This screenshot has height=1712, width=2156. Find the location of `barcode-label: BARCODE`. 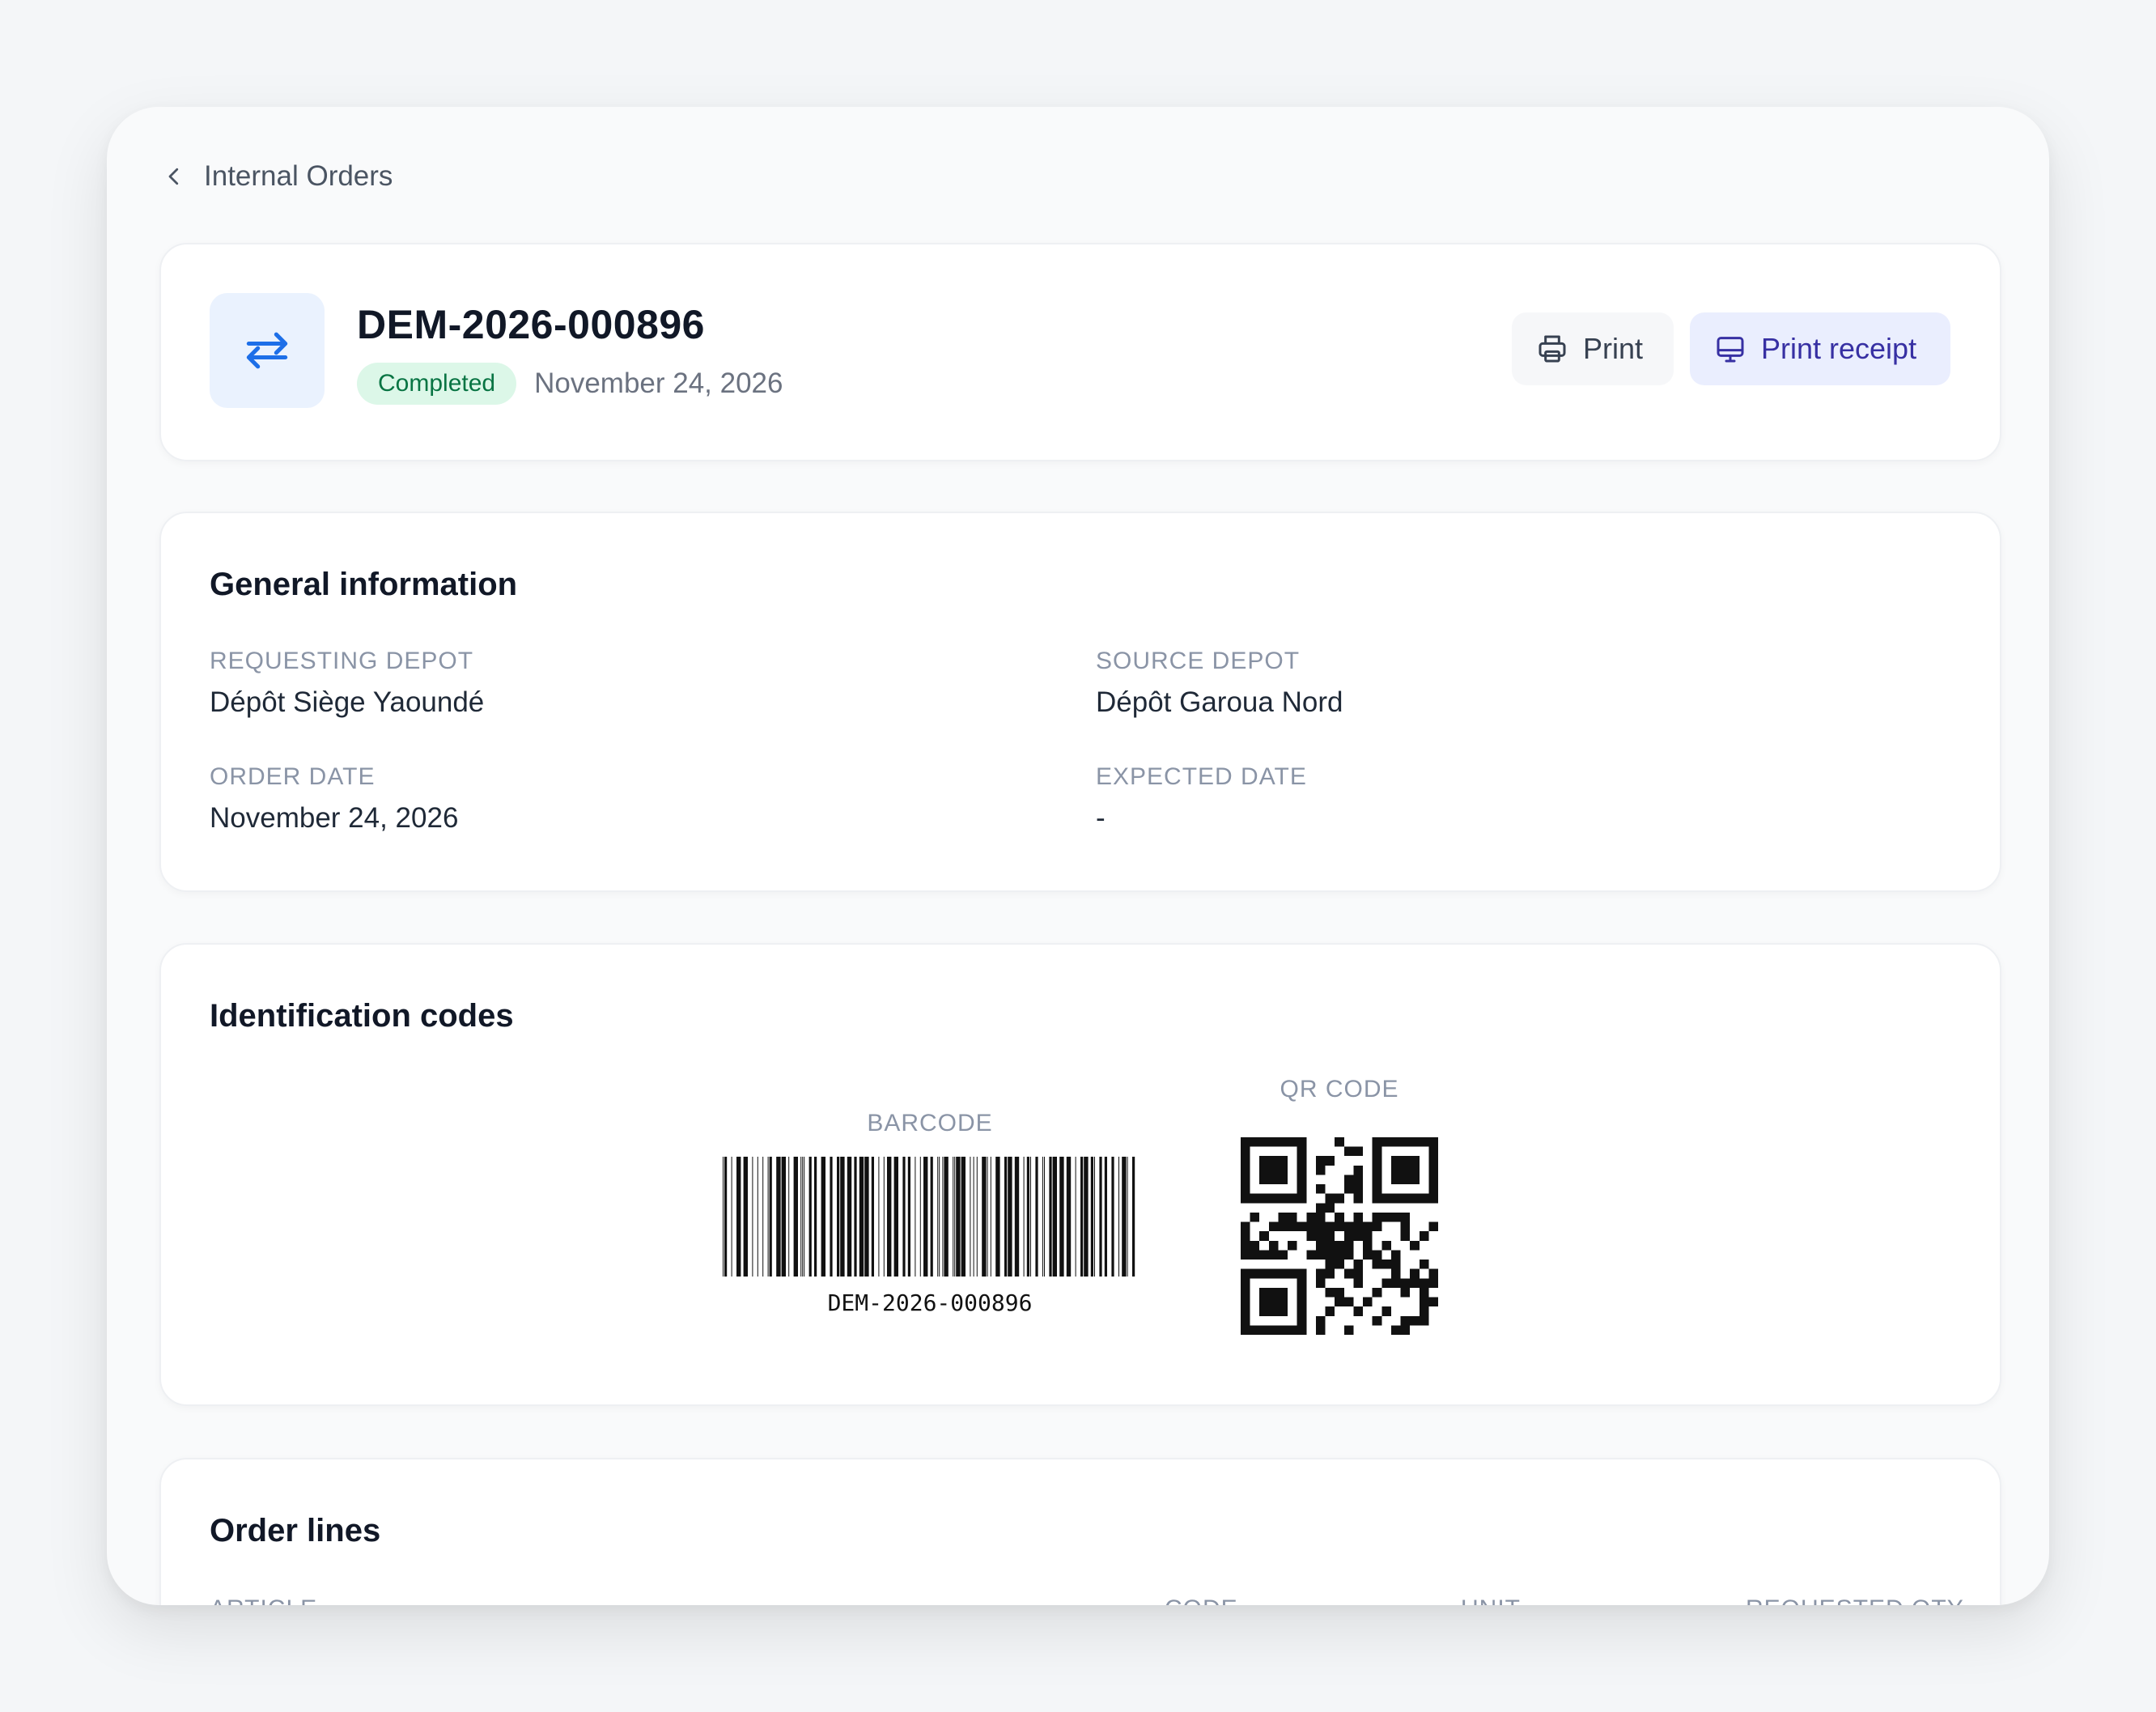

barcode-label: BARCODE is located at coordinates (930, 1123).